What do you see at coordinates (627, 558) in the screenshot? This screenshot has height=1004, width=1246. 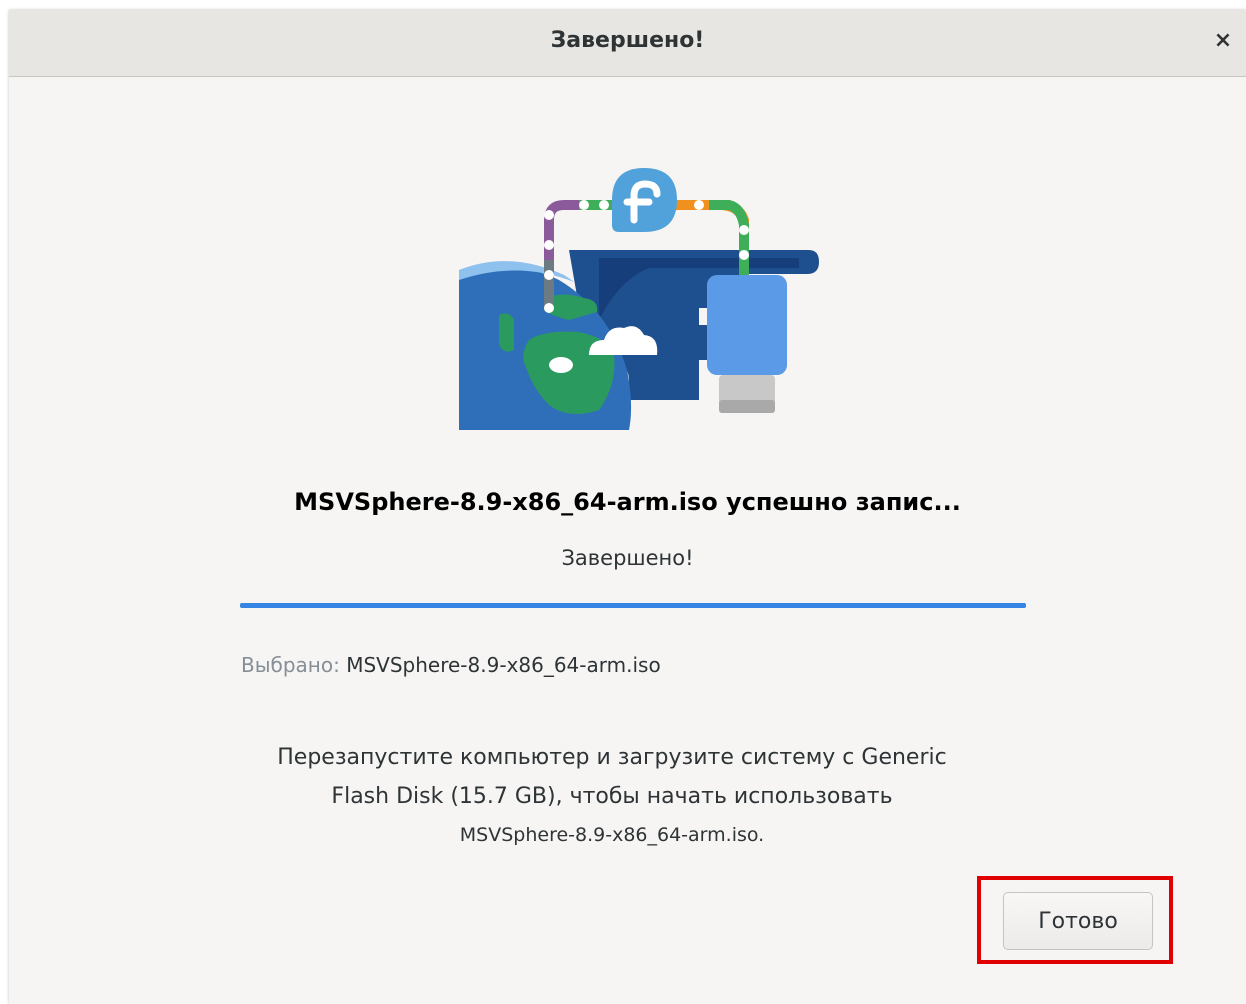 I see `status-text: Завершено!` at bounding box center [627, 558].